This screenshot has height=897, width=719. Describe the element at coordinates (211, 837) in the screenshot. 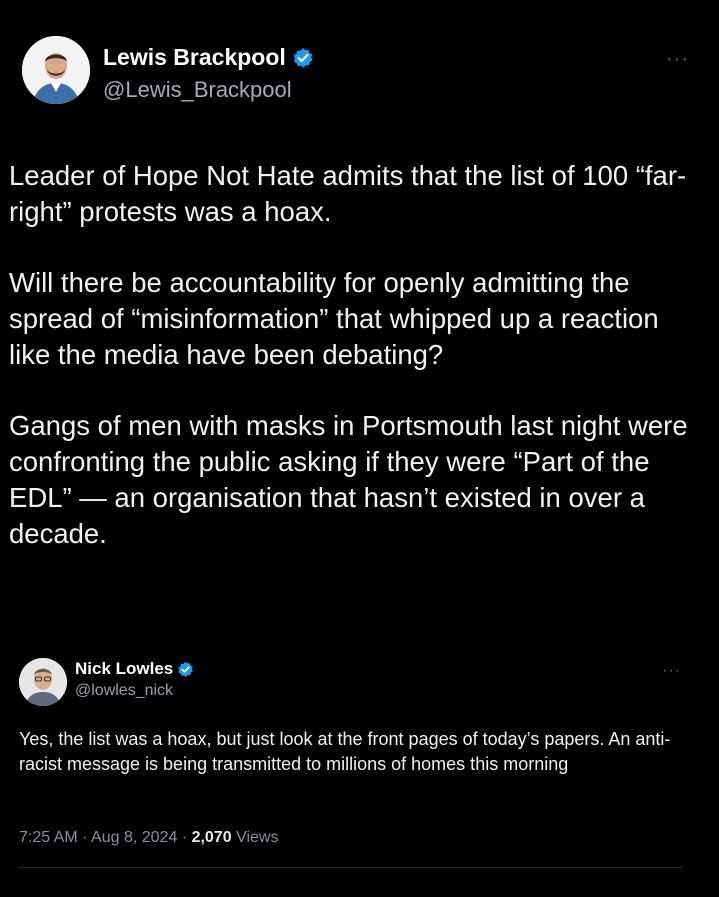

I see `views-count: 2,070` at that location.